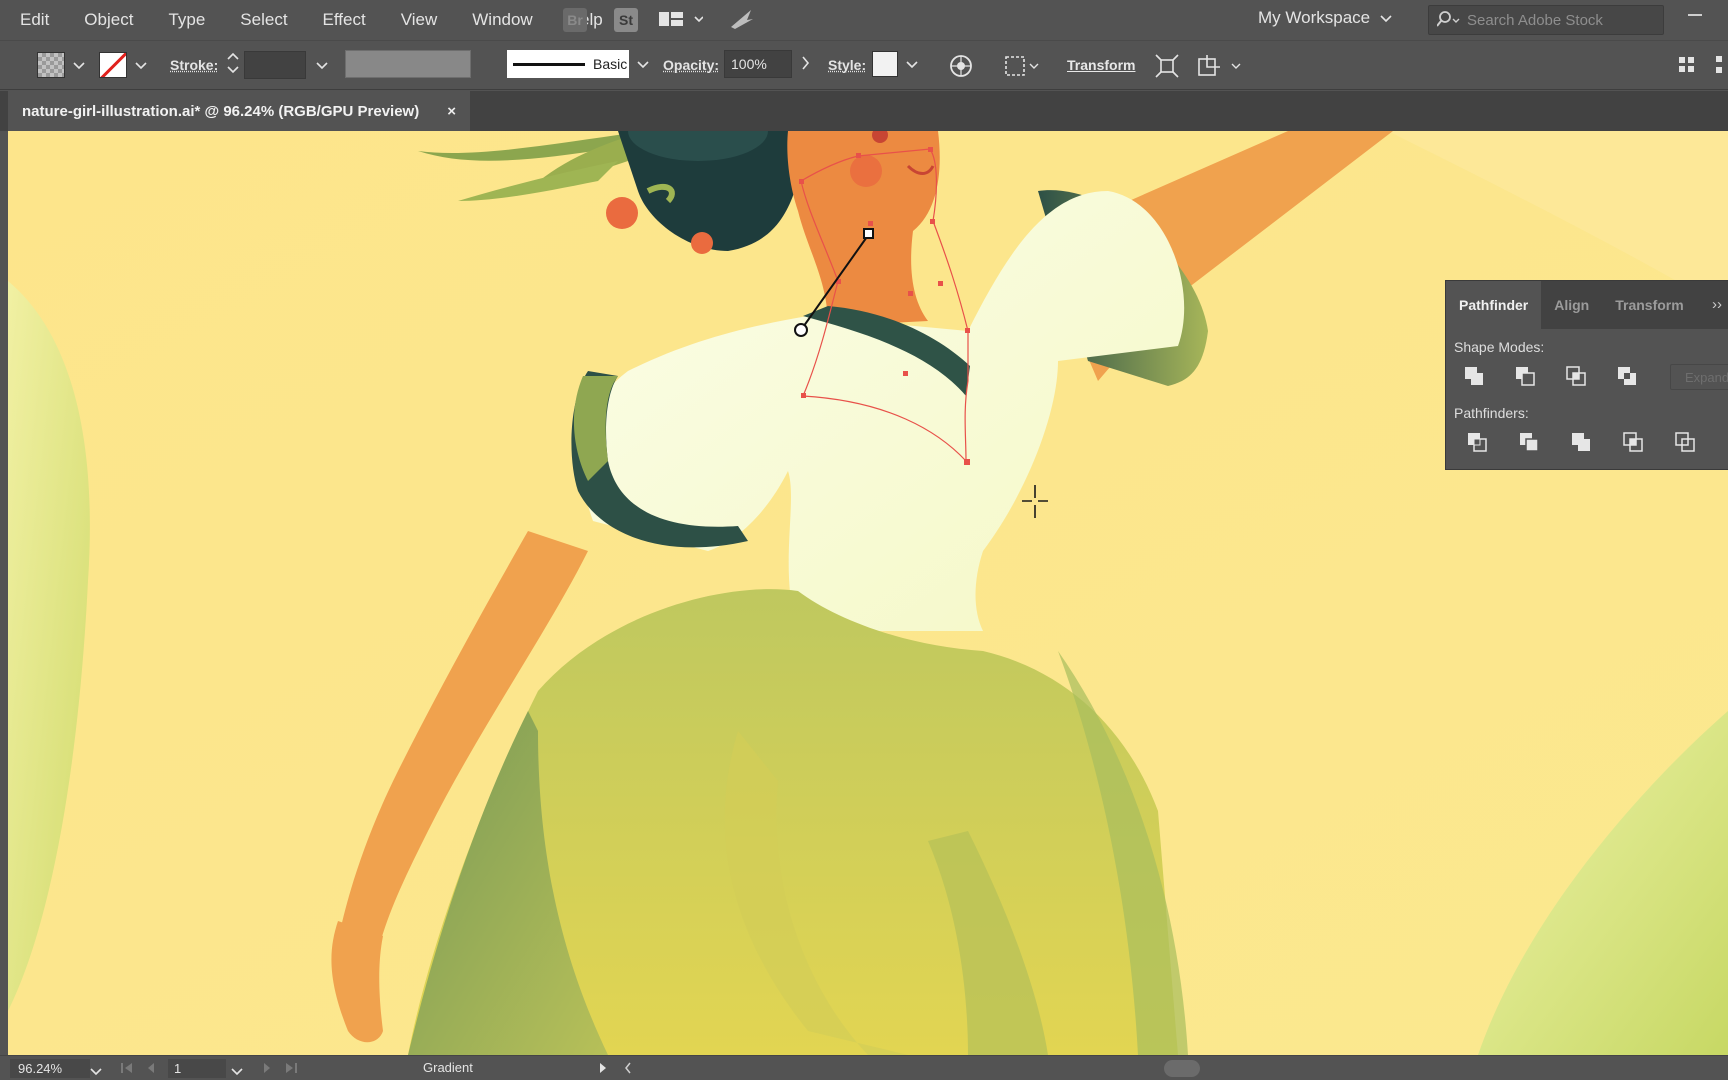  What do you see at coordinates (691, 65) in the screenshot?
I see `opacity-label: Opacity:` at bounding box center [691, 65].